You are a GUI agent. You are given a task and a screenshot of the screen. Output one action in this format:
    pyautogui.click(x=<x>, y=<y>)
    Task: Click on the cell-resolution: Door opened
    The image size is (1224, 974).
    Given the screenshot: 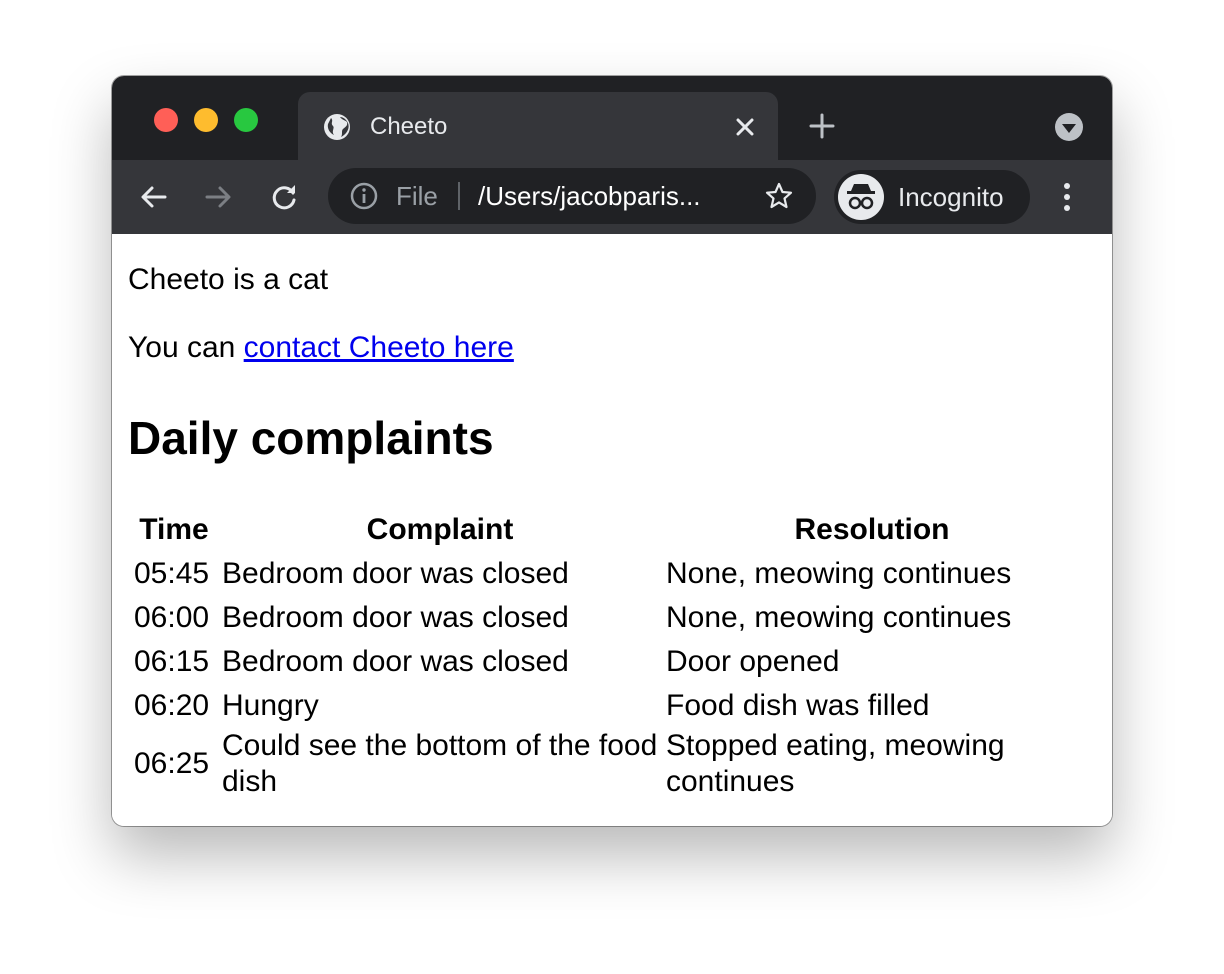 What is the action you would take?
    pyautogui.click(x=753, y=661)
    